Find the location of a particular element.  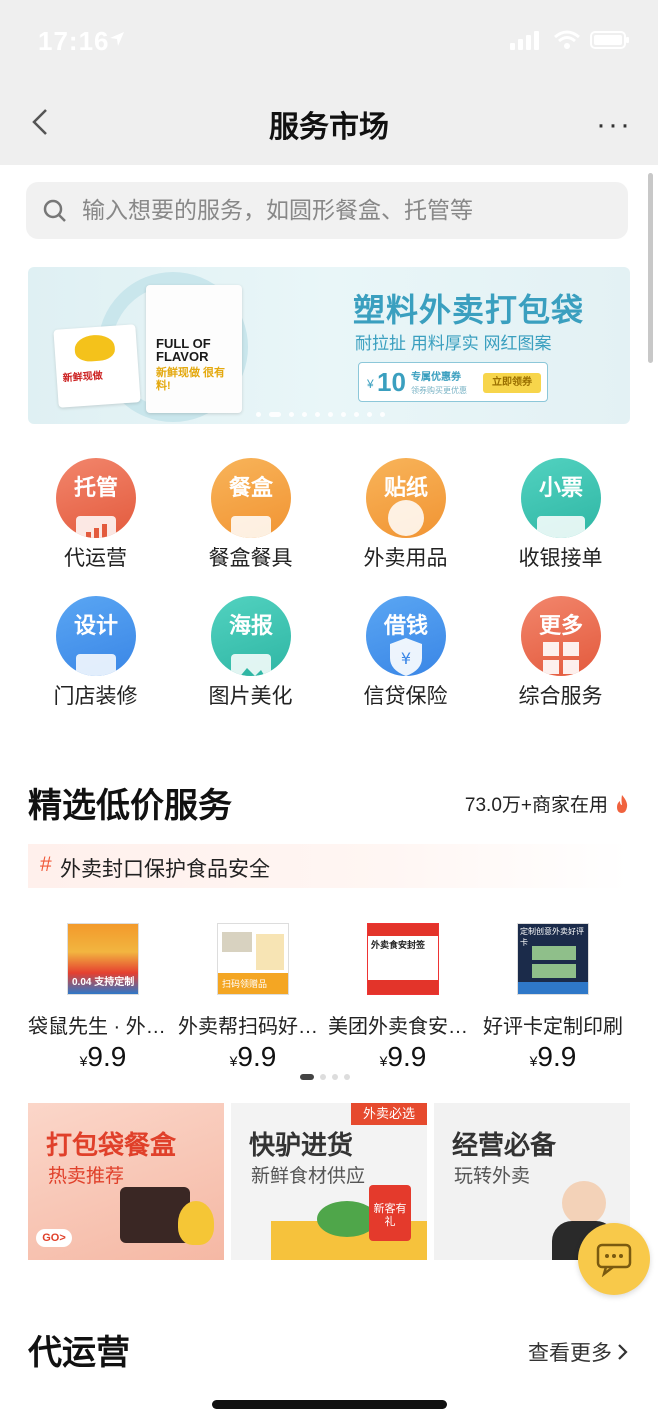

category-label: 餐盒餐具 is located at coordinates (250, 558).